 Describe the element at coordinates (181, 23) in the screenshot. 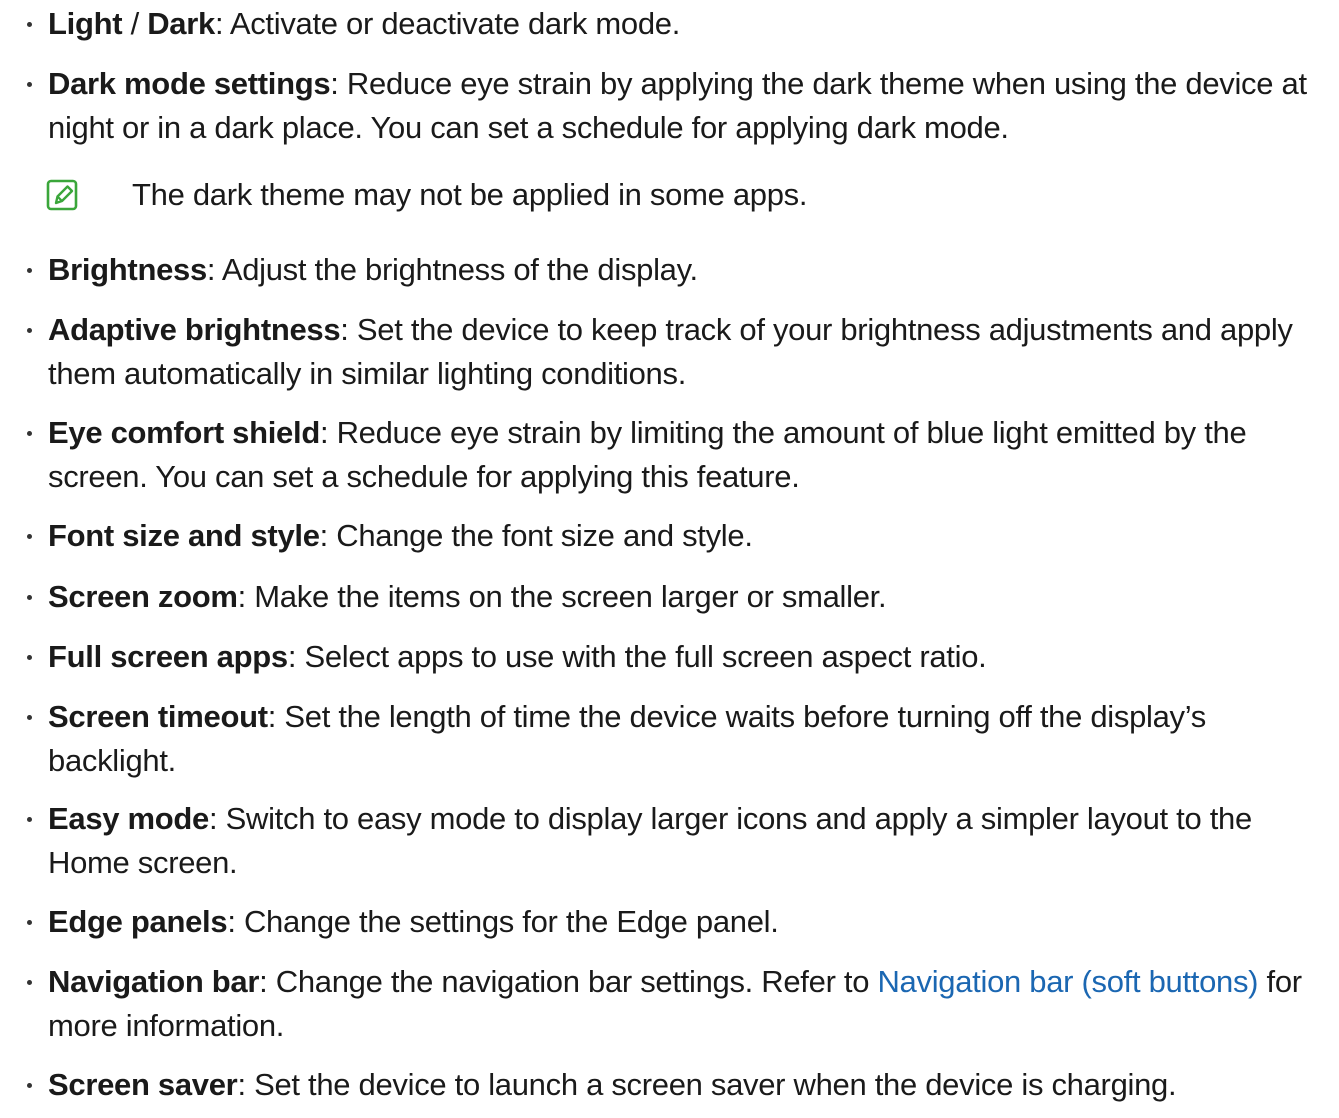

I see `item-term-2: Dark` at that location.